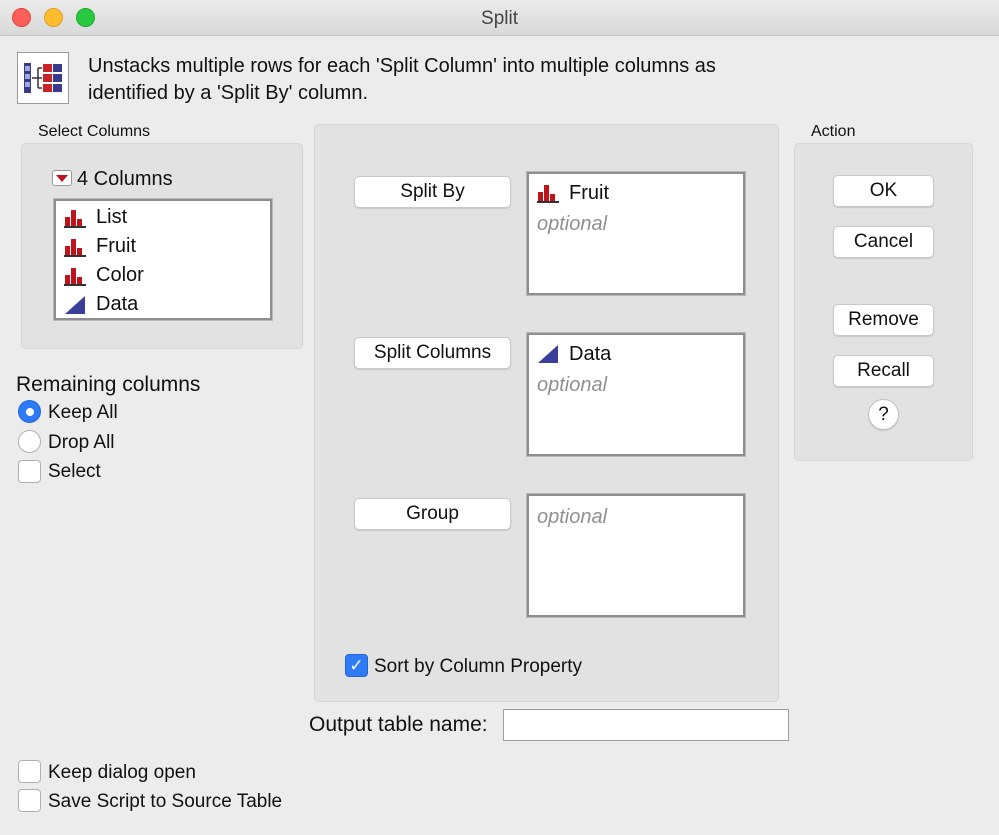 Image resolution: width=999 pixels, height=835 pixels. What do you see at coordinates (43, 78) in the screenshot?
I see `split-icon` at bounding box center [43, 78].